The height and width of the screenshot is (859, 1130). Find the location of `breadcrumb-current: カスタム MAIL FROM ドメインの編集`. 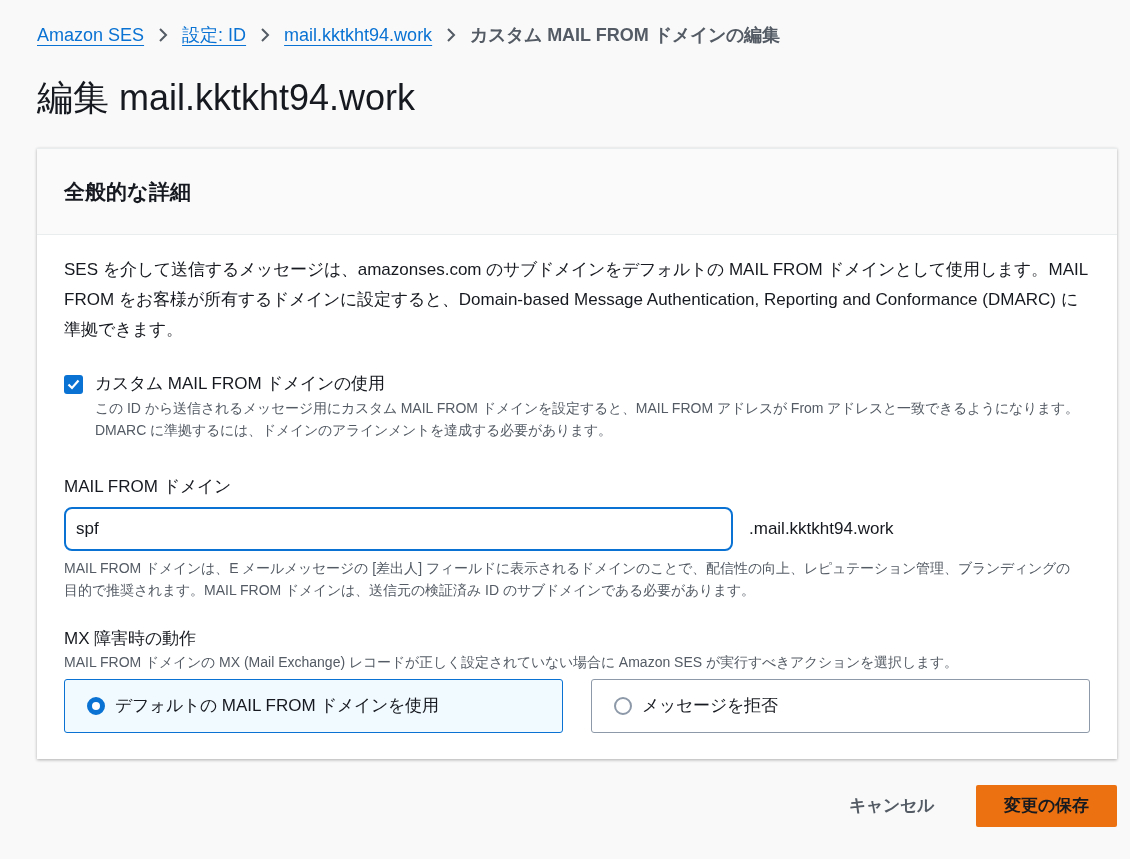

breadcrumb-current: カスタム MAIL FROM ドメインの編集 is located at coordinates (625, 35).